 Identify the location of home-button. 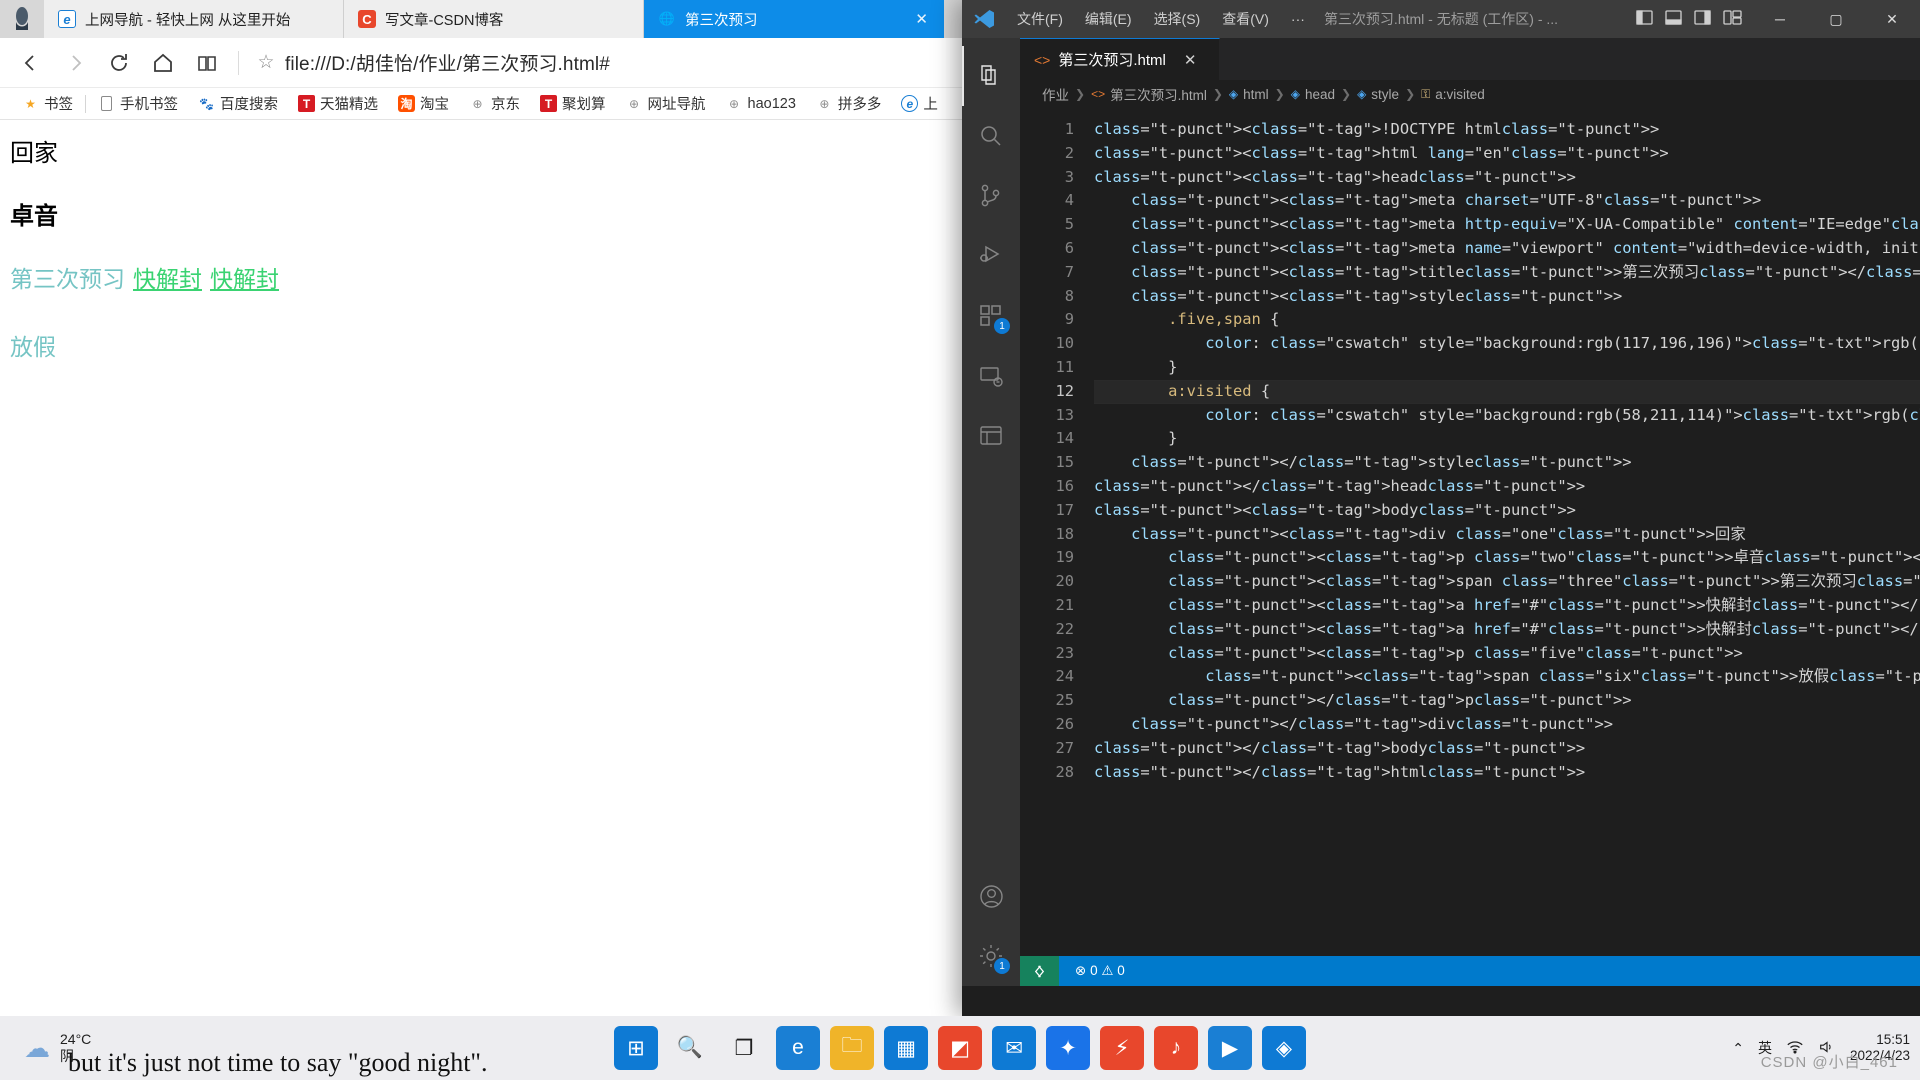
(163, 63).